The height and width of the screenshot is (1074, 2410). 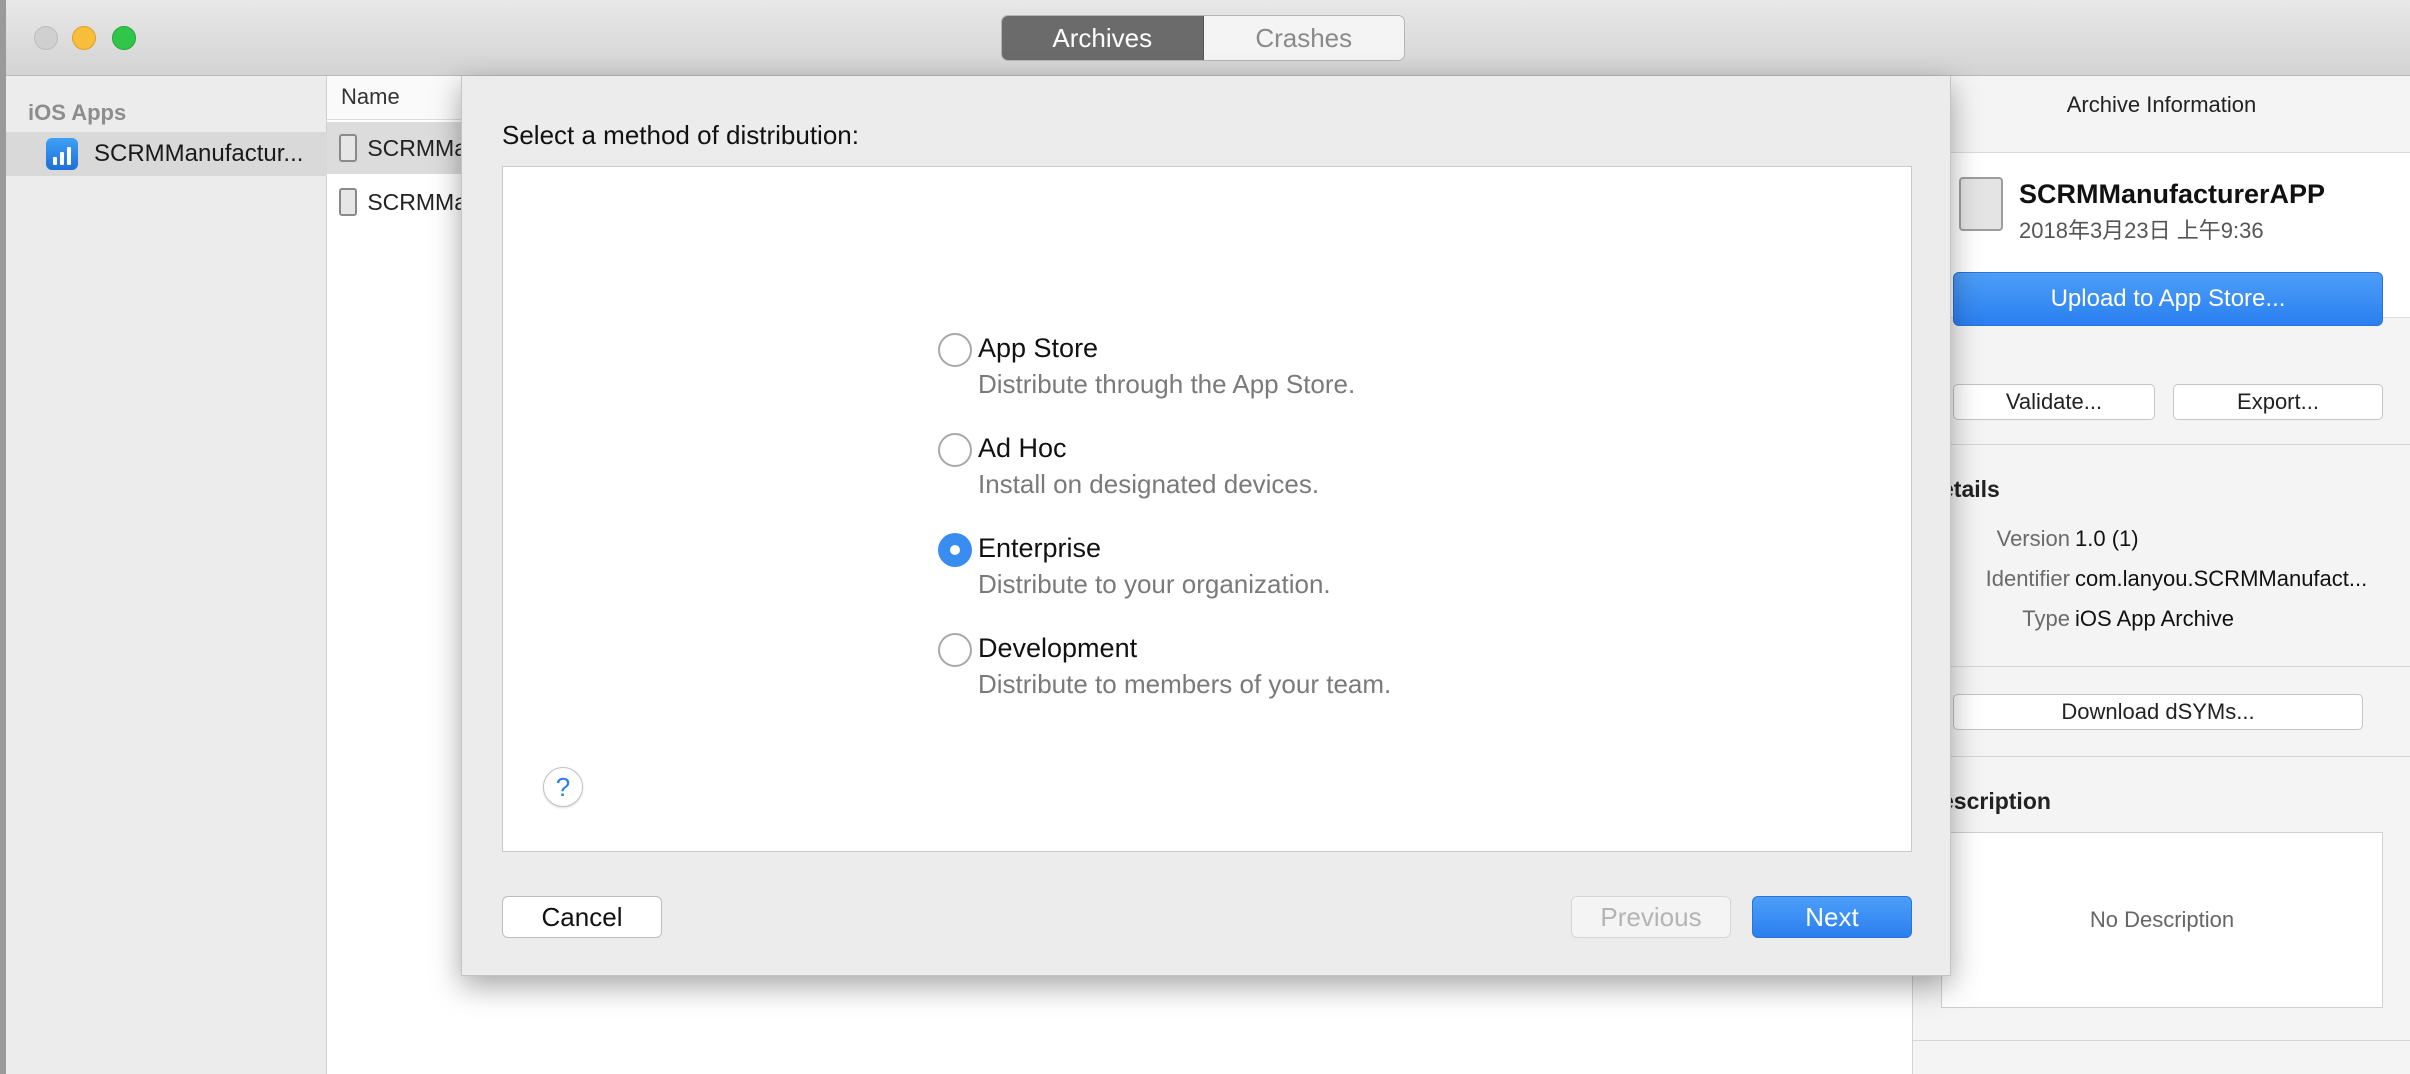 I want to click on detail-key-version: Version, so click(x=2033, y=538).